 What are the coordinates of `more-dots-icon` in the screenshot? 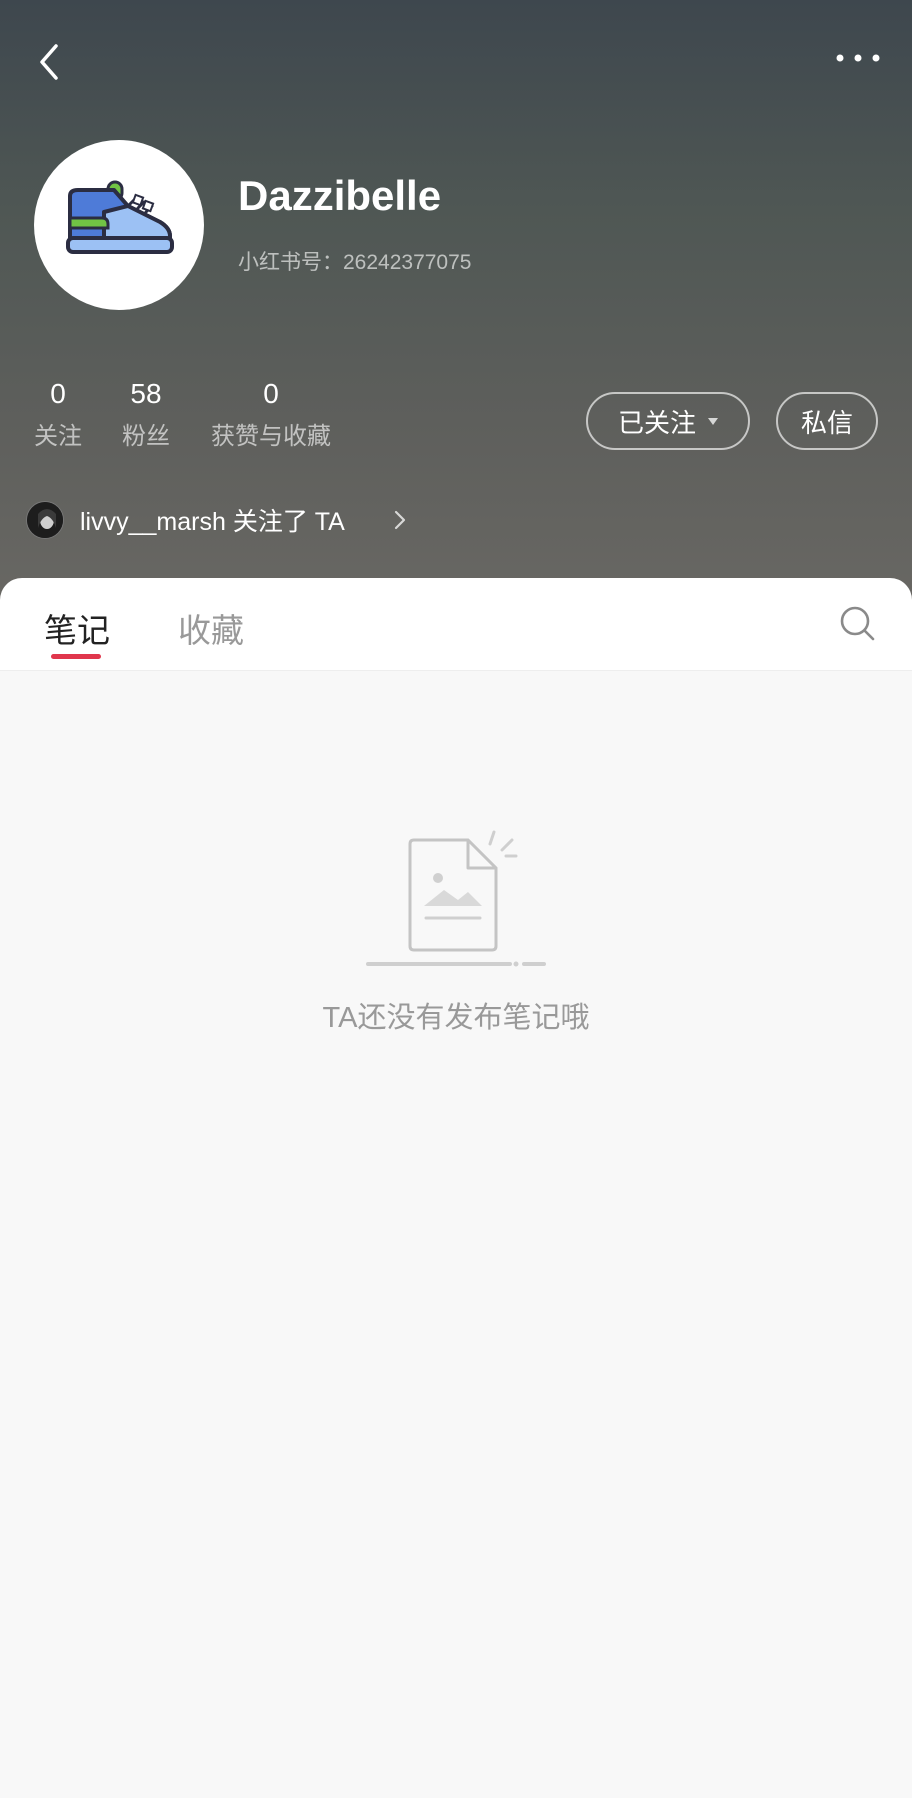 It's located at (858, 58).